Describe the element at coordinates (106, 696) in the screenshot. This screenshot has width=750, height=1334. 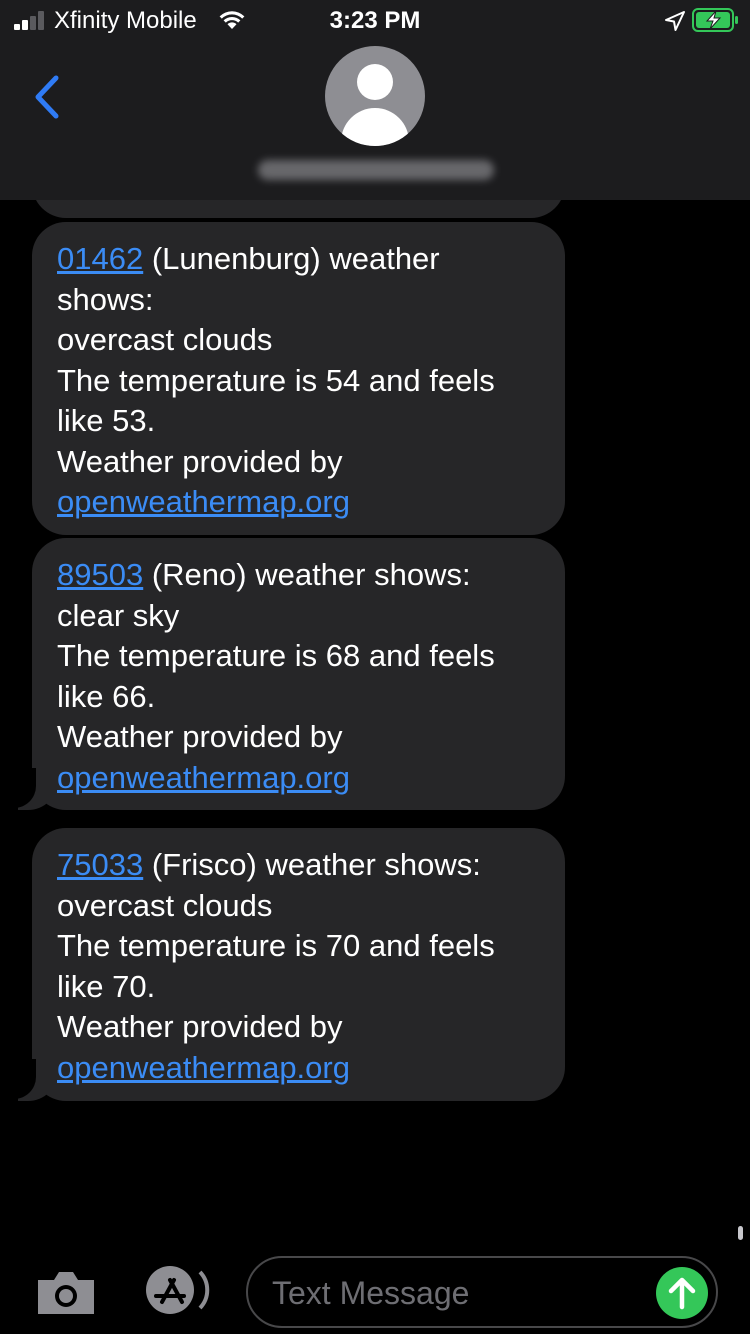
I see `message-line: like 66.` at that location.